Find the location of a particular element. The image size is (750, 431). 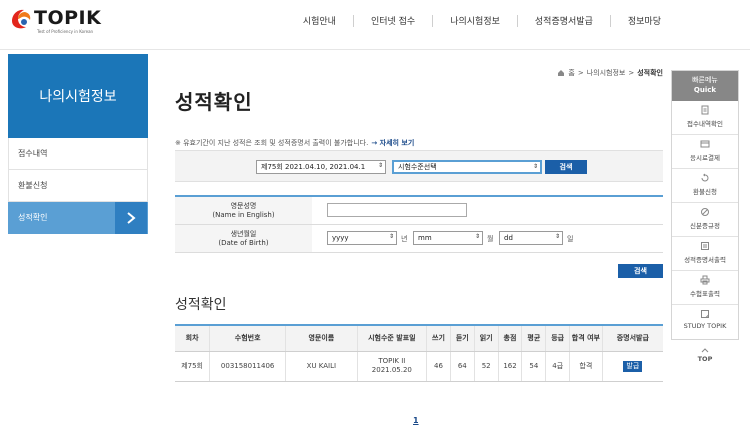

sidebar-item-label: 접수내역 is located at coordinates (33, 153).